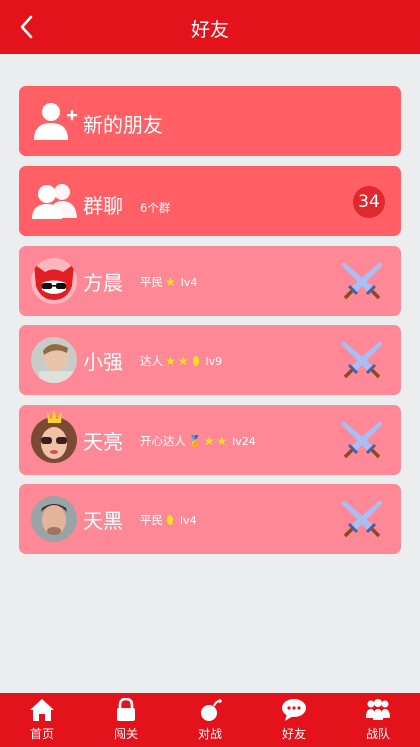  I want to click on friend-row: 天亮 开心达人 🏅 ★ ★ lv24, so click(210, 440).